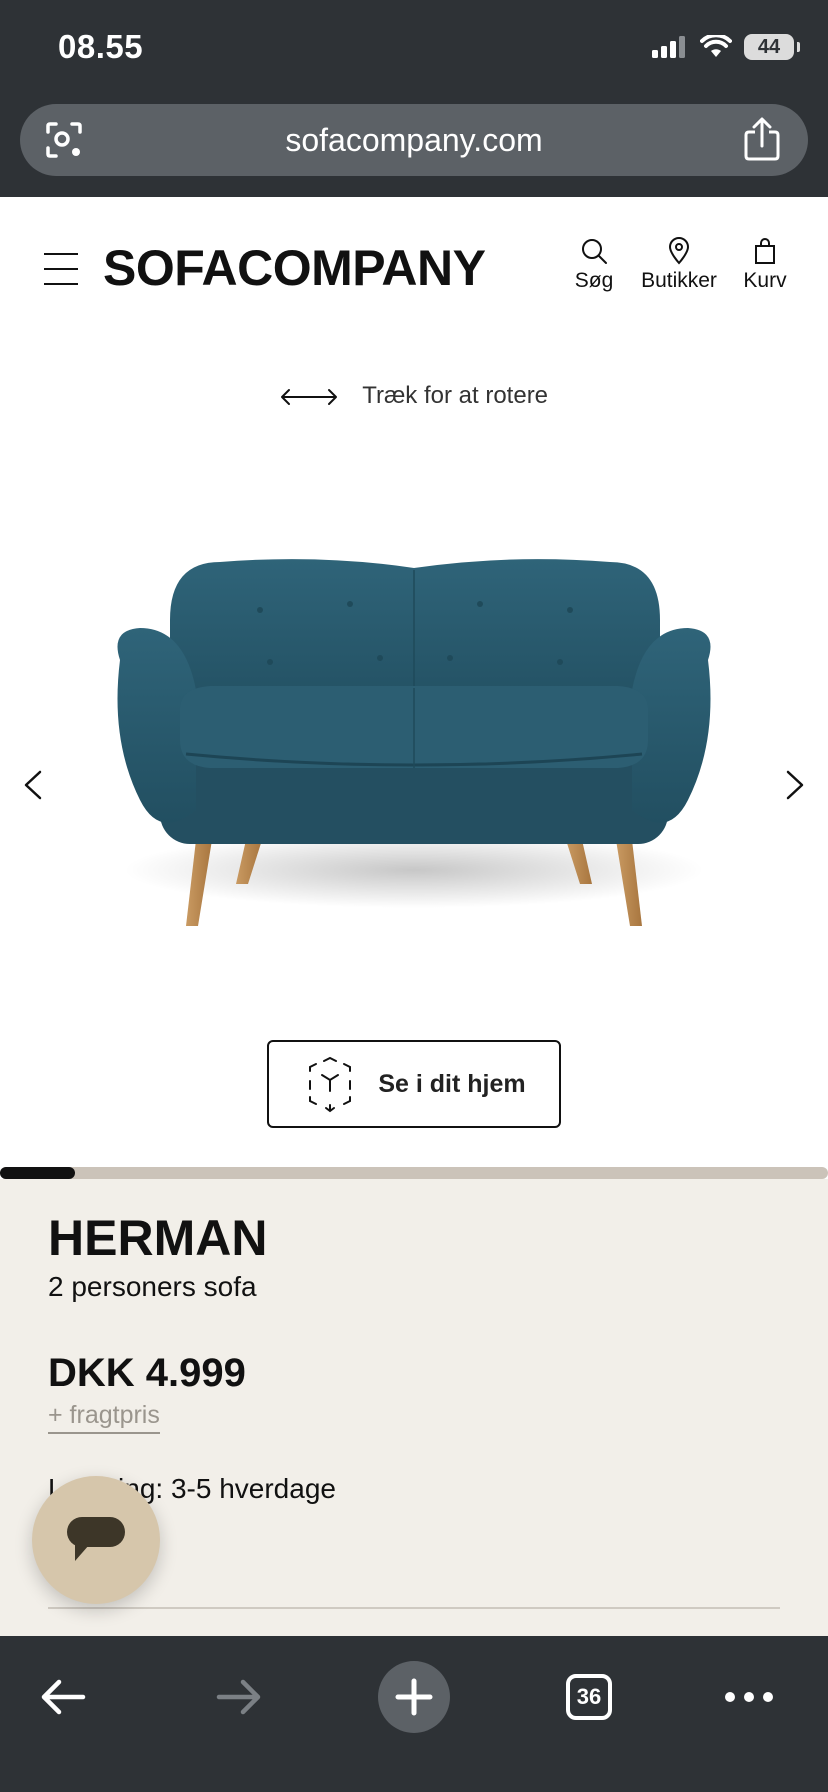  Describe the element at coordinates (769, 46) in the screenshot. I see `battery-level: 44` at that location.